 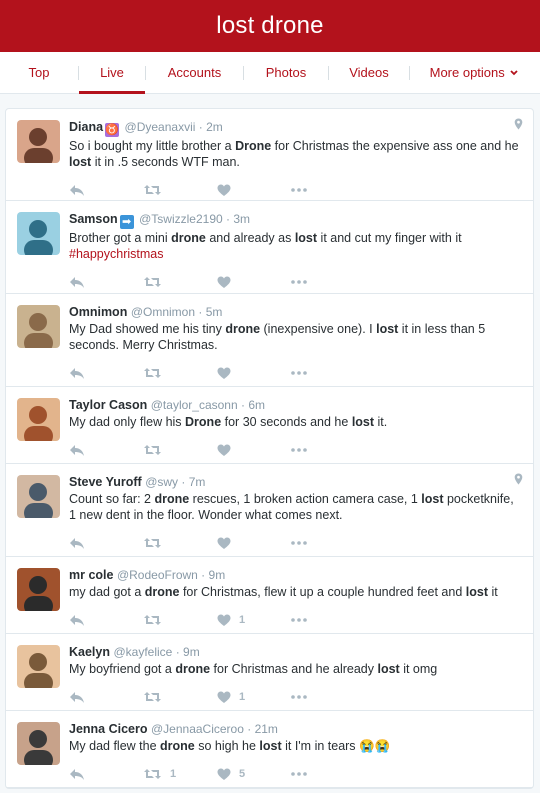 I want to click on like-button: 5, so click(x=254, y=774).